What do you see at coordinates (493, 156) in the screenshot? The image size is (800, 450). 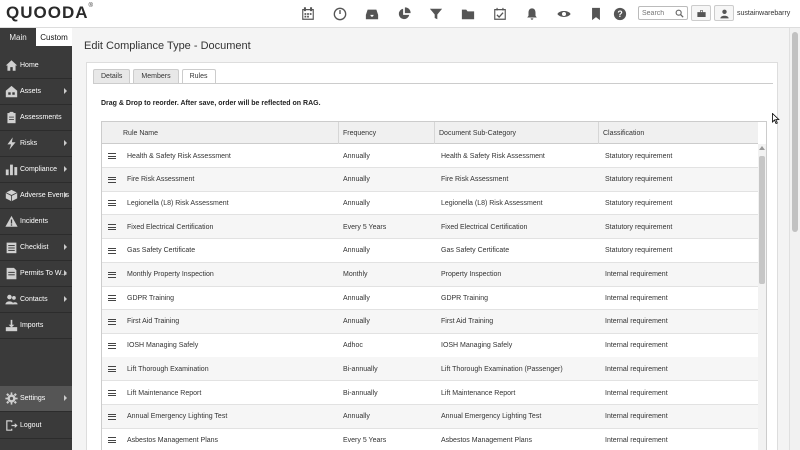 I see `table-cell: Health & Safety Risk Assessment` at bounding box center [493, 156].